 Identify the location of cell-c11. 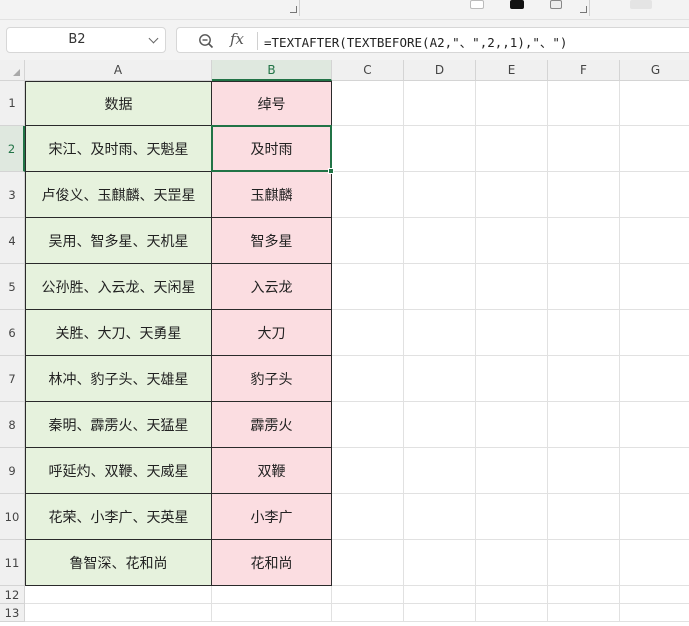
(368, 563).